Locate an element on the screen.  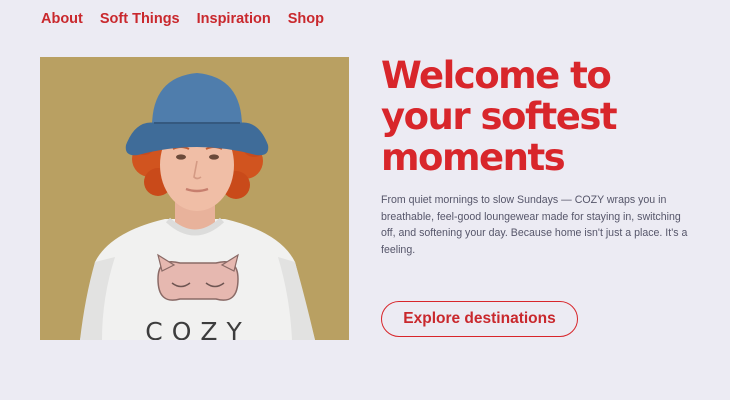
explore-destinations-button: Explore destinations is located at coordinates (479, 319).